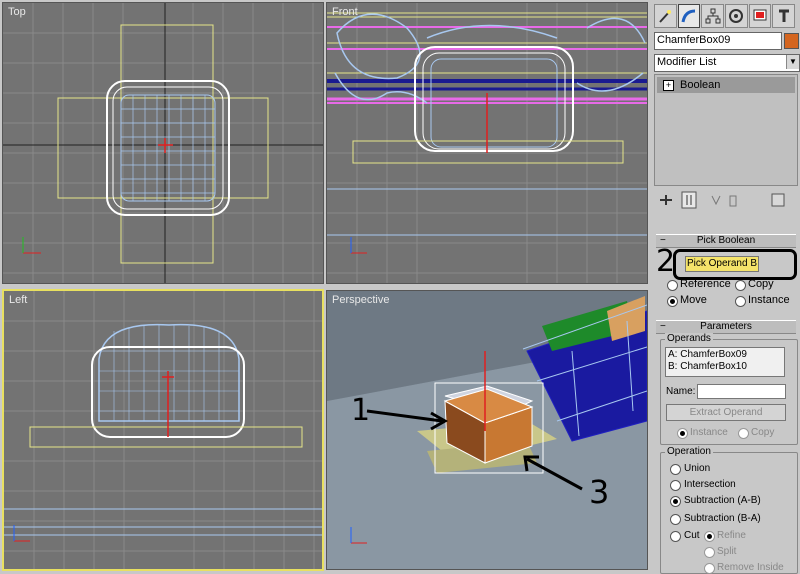  I want to click on annotation-number-2: 2, so click(666, 261).